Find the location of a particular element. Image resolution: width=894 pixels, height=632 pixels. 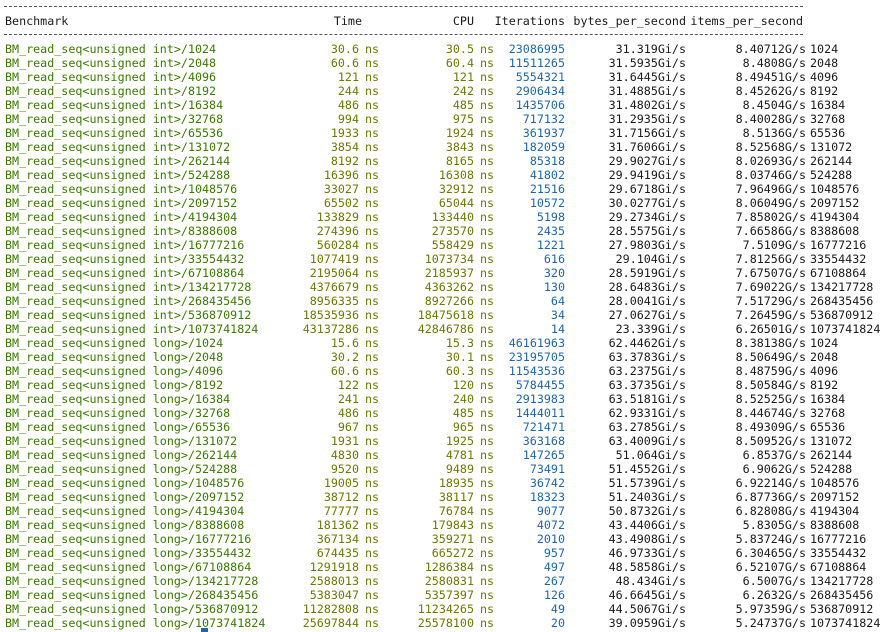

cpu-value: 3843 is located at coordinates (459, 147).